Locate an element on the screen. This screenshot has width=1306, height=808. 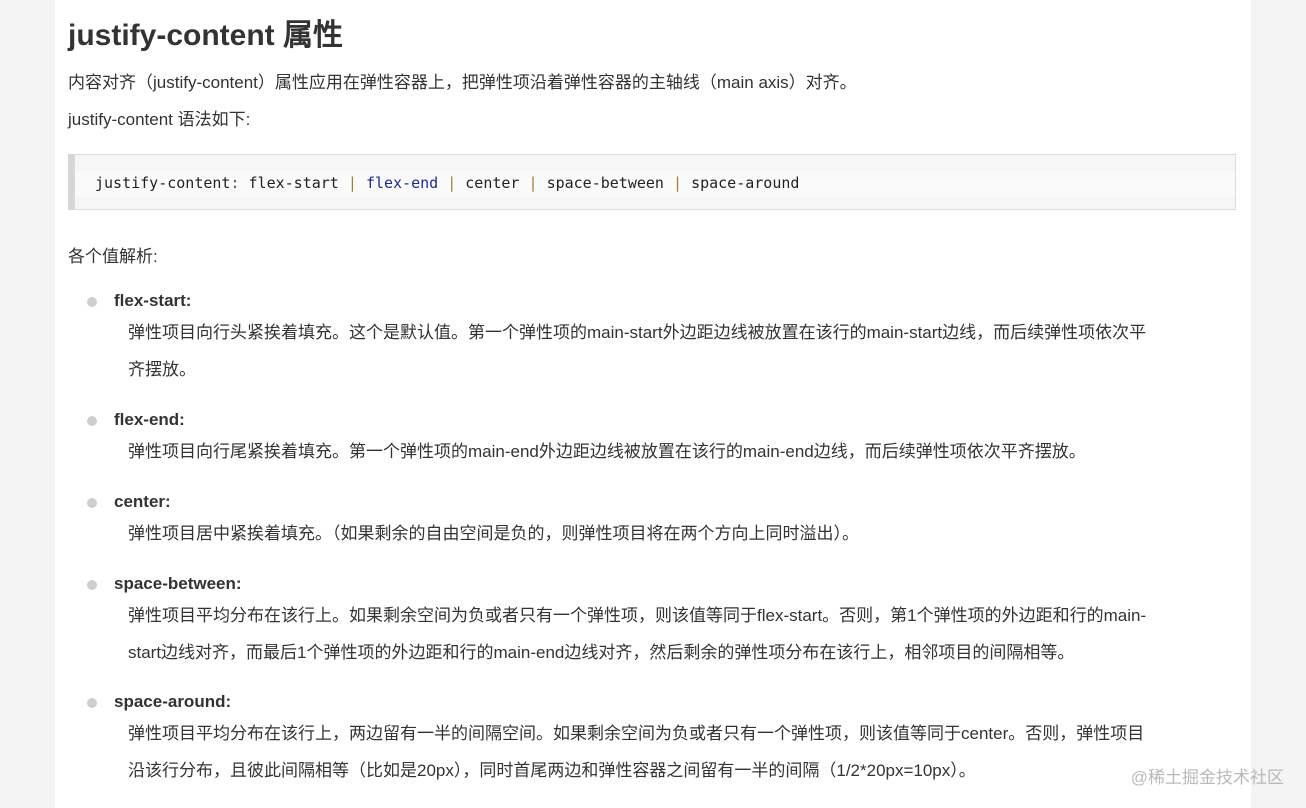
code-value-center: center is located at coordinates (492, 183).